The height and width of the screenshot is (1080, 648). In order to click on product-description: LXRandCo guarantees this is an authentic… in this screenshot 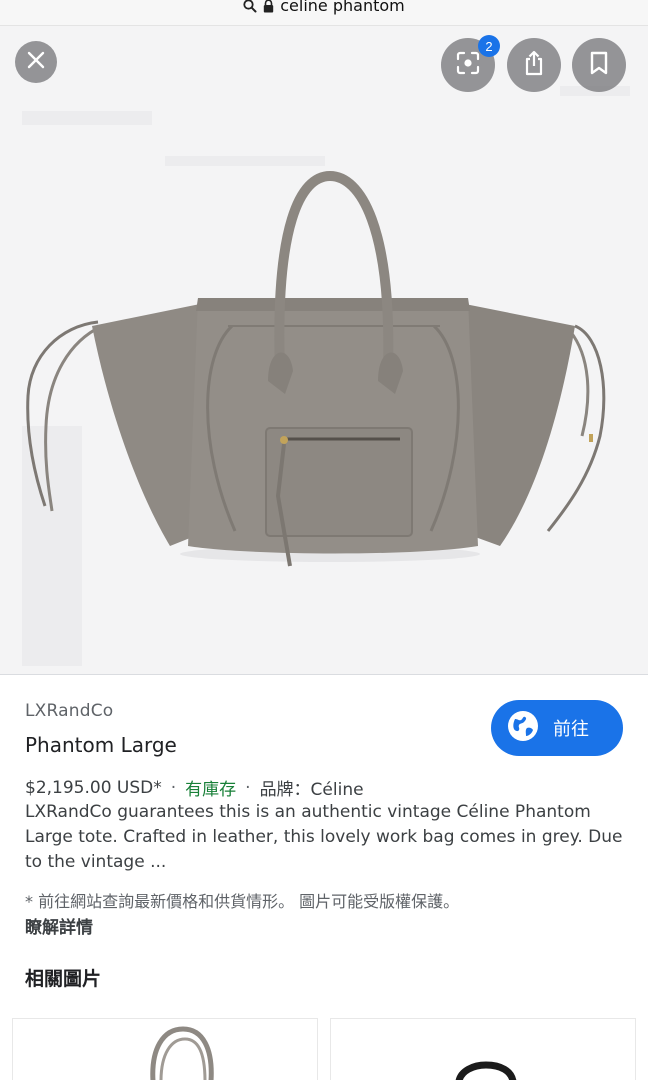, I will do `click(324, 837)`.